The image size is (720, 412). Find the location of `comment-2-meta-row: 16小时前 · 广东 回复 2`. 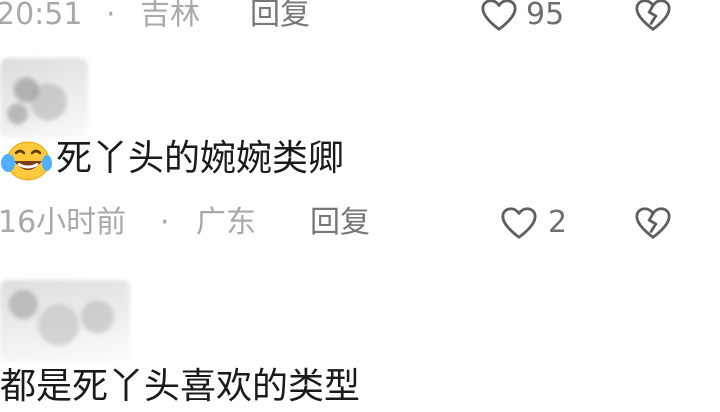

comment-2-meta-row: 16小时前 · 广东 回复 2 is located at coordinates (360, 223).